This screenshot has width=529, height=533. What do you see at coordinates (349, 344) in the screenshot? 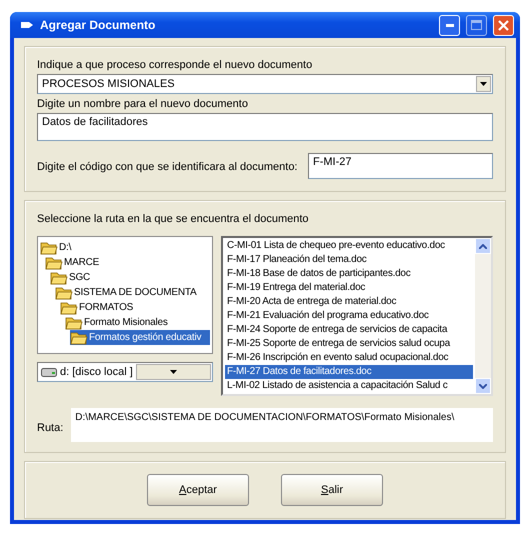
I see `file-item: F-MI-25 Soporte de entrega de servicios salud ocupa` at bounding box center [349, 344].